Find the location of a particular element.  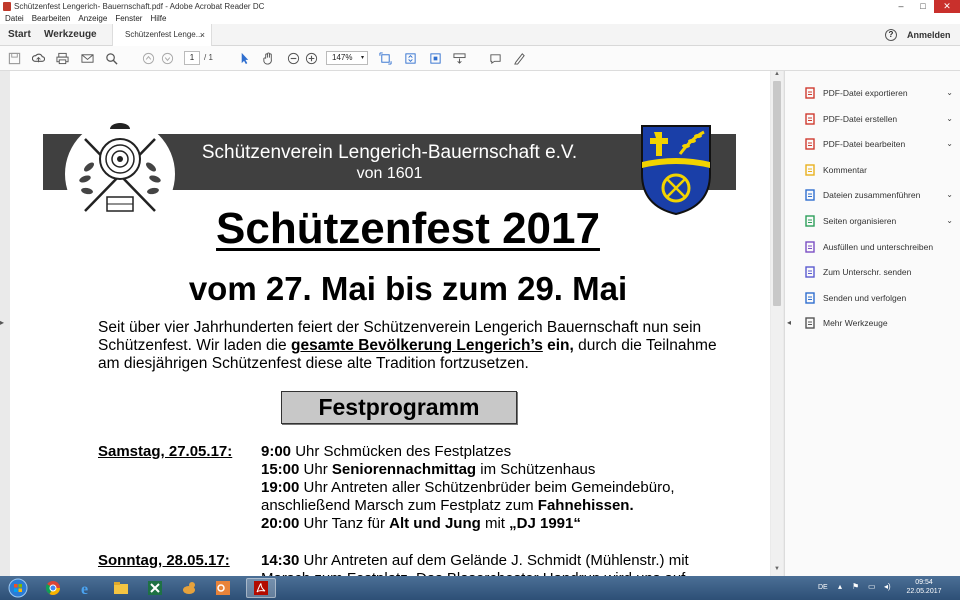

event-time: 15:00 is located at coordinates (280, 469).